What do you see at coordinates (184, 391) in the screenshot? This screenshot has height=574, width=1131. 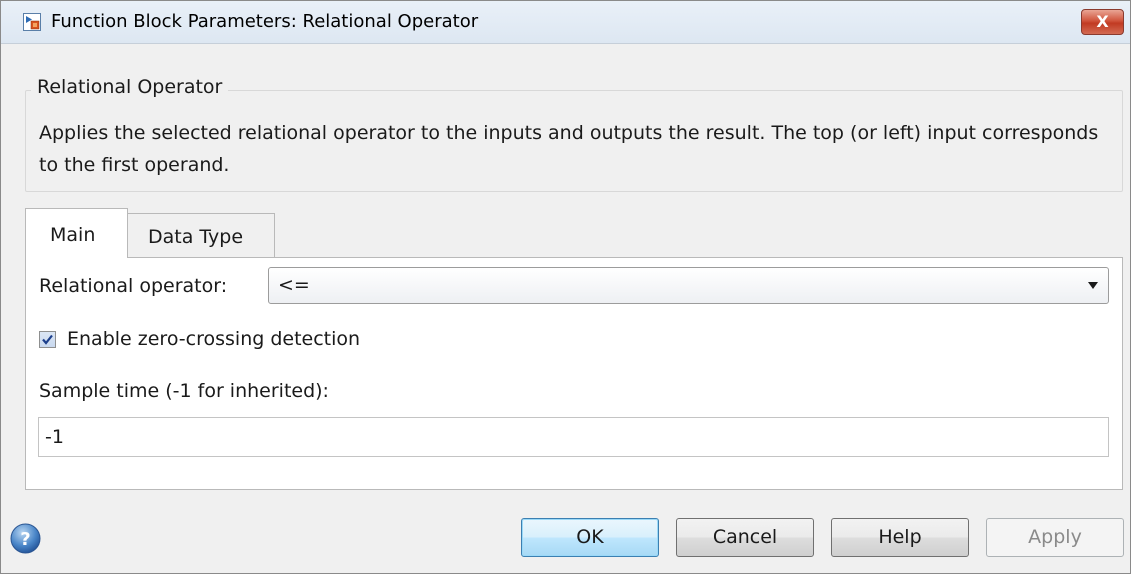 I see `sample-time-label: Sample time (-1 for inherited):` at bounding box center [184, 391].